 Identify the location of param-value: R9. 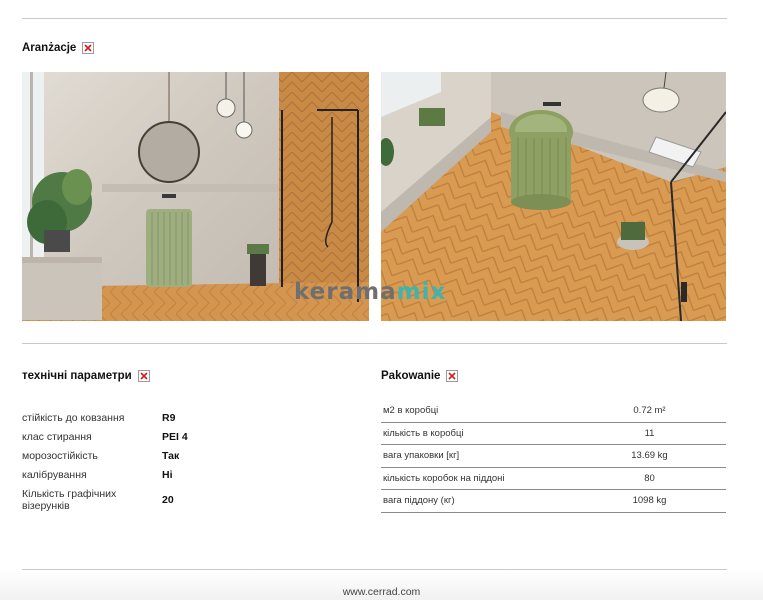
(169, 418).